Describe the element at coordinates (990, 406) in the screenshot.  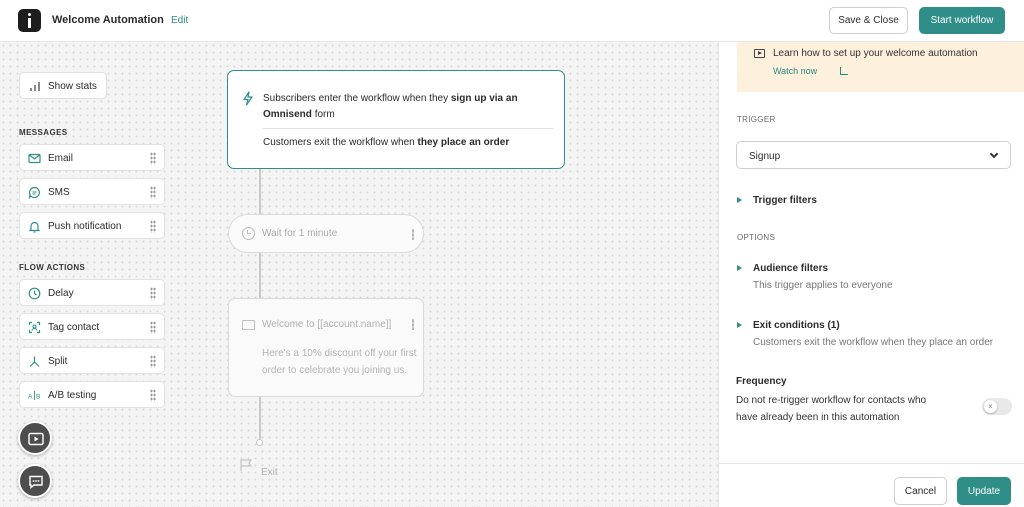
I see `toggle-off-icon: ×` at that location.